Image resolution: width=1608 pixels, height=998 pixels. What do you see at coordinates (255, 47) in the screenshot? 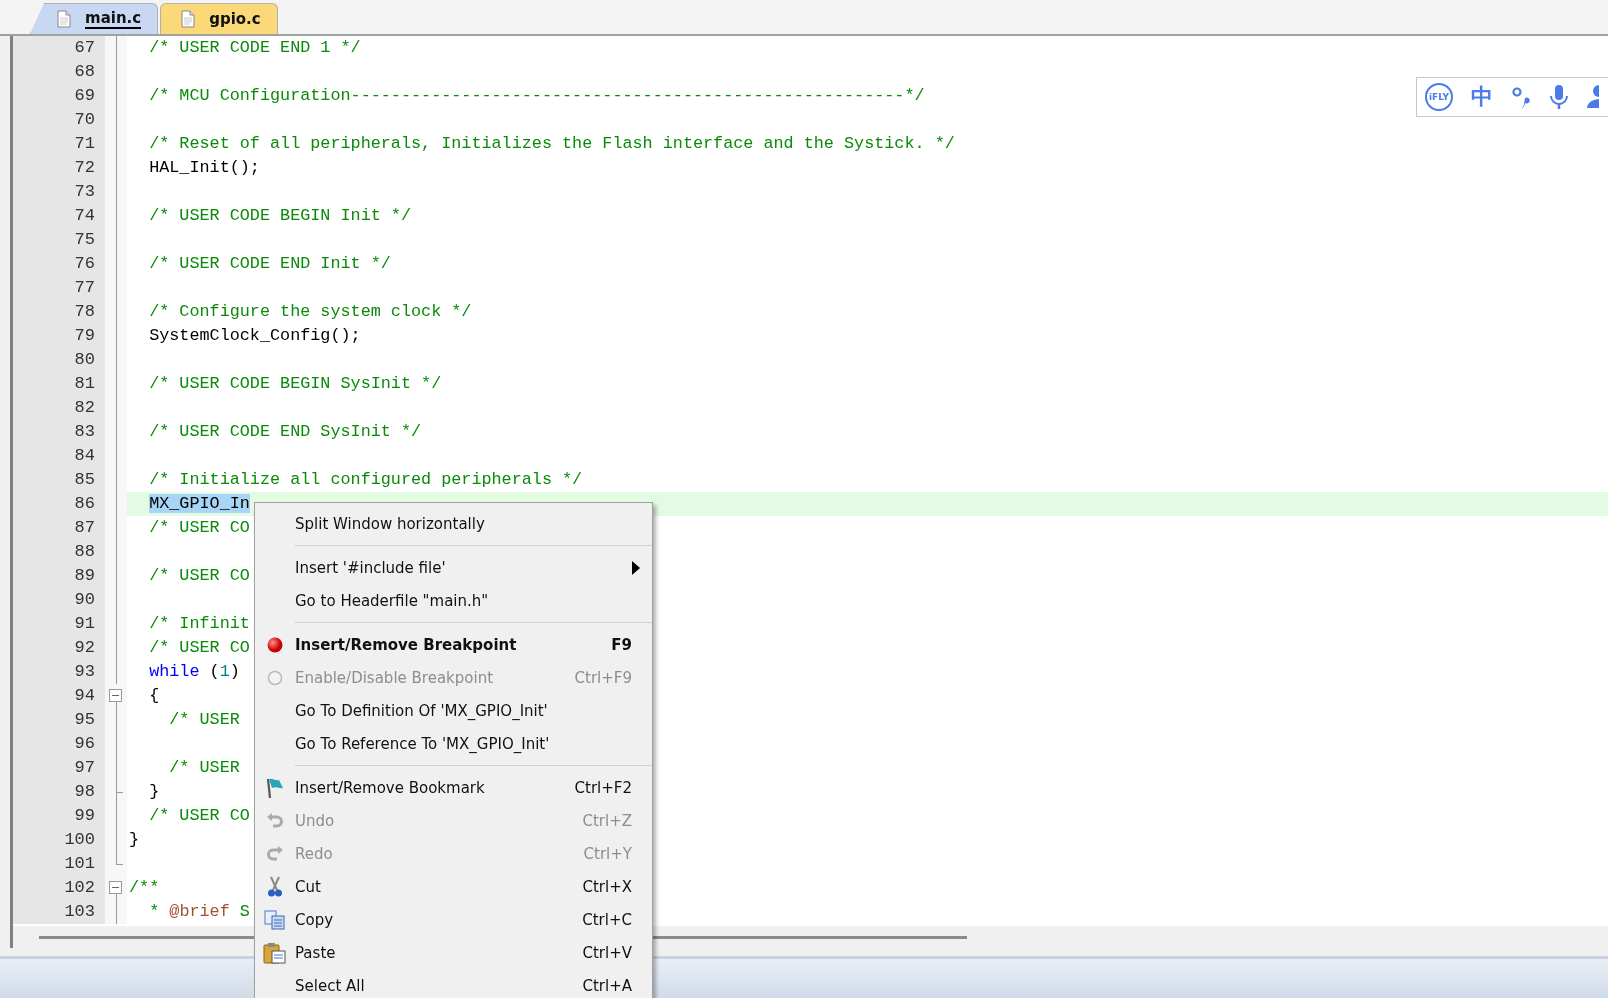
I see `code-comment: /* USER CODE END 1 */` at bounding box center [255, 47].